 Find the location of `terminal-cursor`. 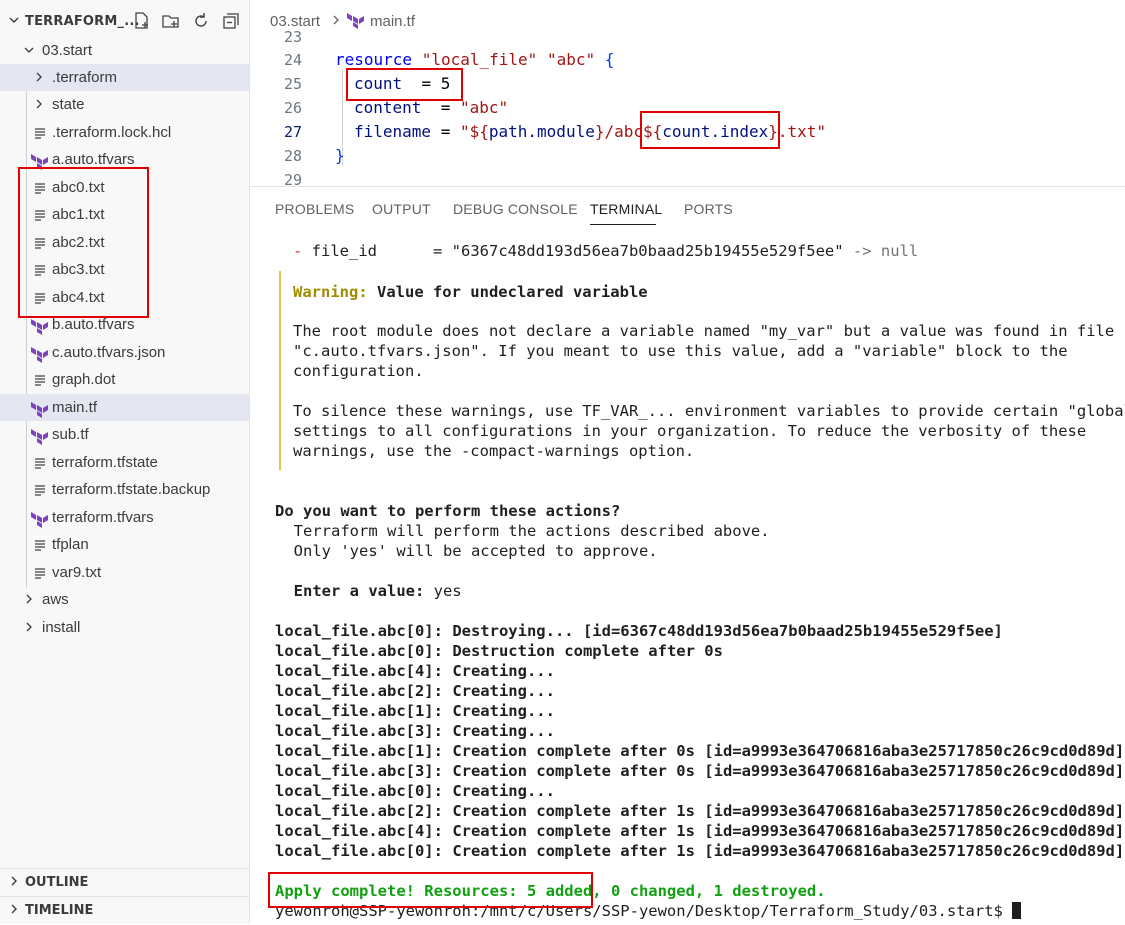

terminal-cursor is located at coordinates (1017, 910).